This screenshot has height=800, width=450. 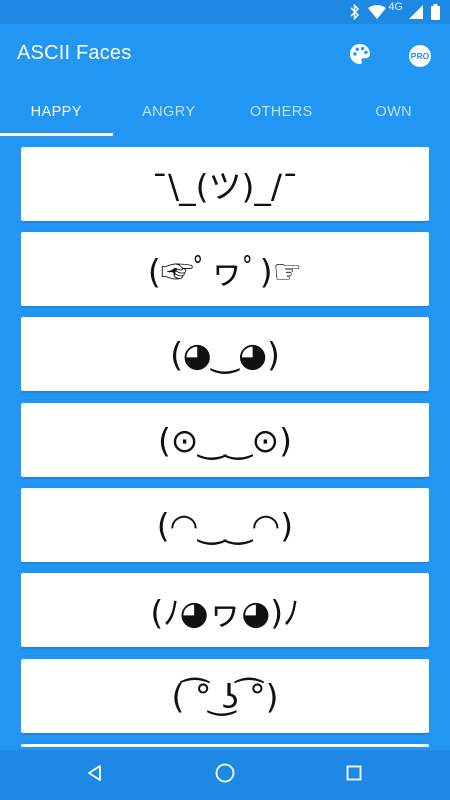 What do you see at coordinates (56, 134) in the screenshot?
I see `active-tab-indicator` at bounding box center [56, 134].